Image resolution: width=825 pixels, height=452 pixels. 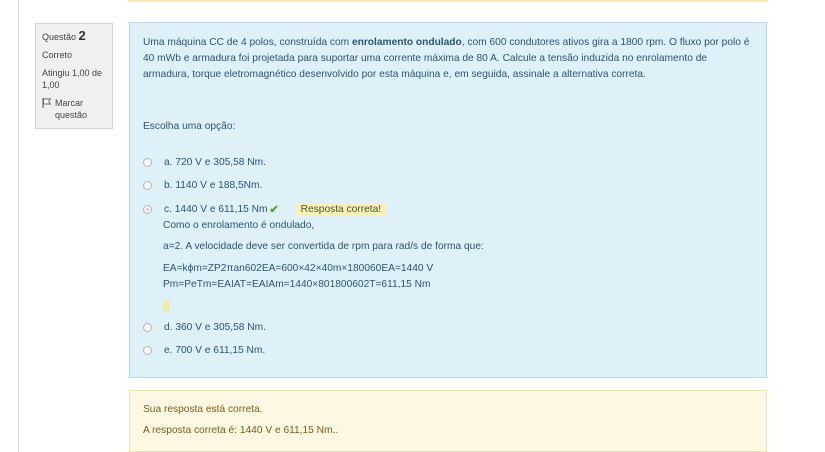 I want to click on option-c-radio, so click(x=147, y=209).